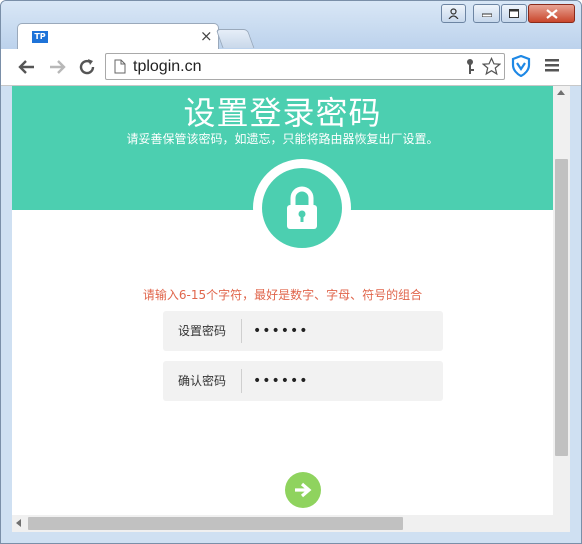 This screenshot has height=544, width=582. What do you see at coordinates (521, 66) in the screenshot?
I see `shield-extension-icon` at bounding box center [521, 66].